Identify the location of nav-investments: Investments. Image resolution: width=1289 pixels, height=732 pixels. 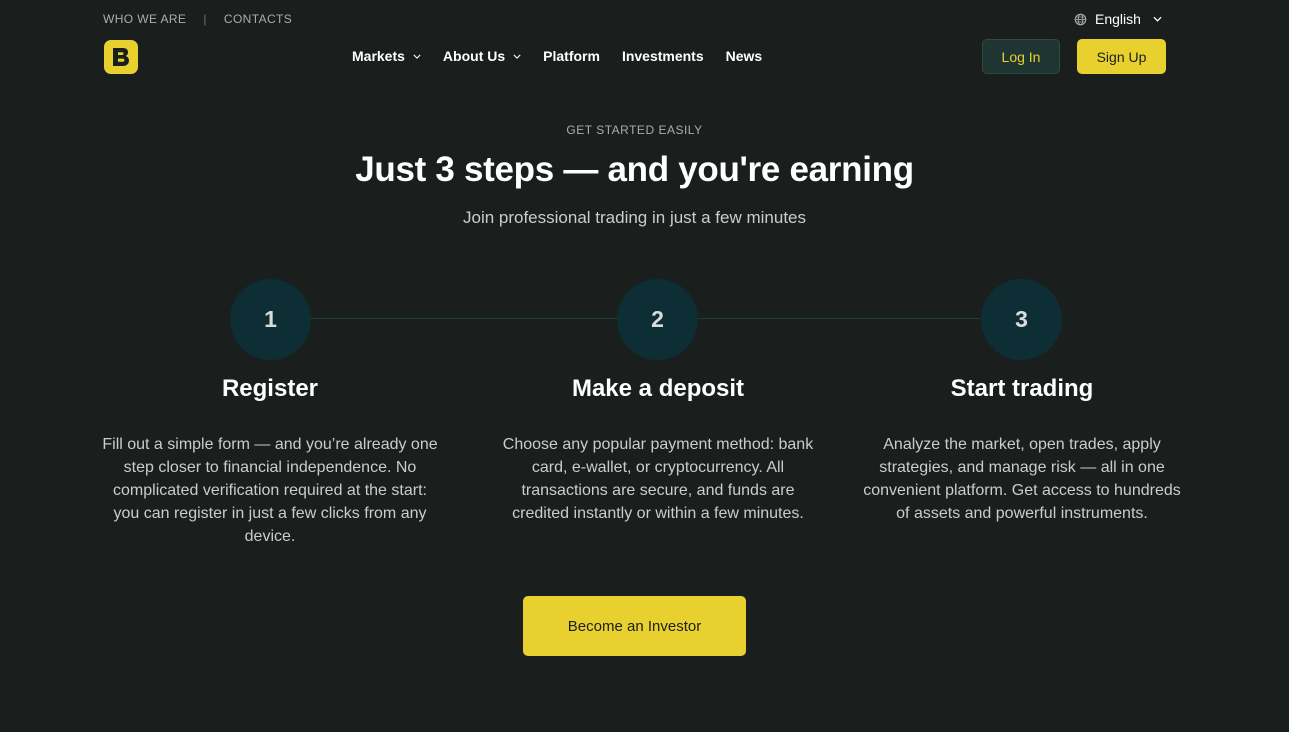
(663, 56).